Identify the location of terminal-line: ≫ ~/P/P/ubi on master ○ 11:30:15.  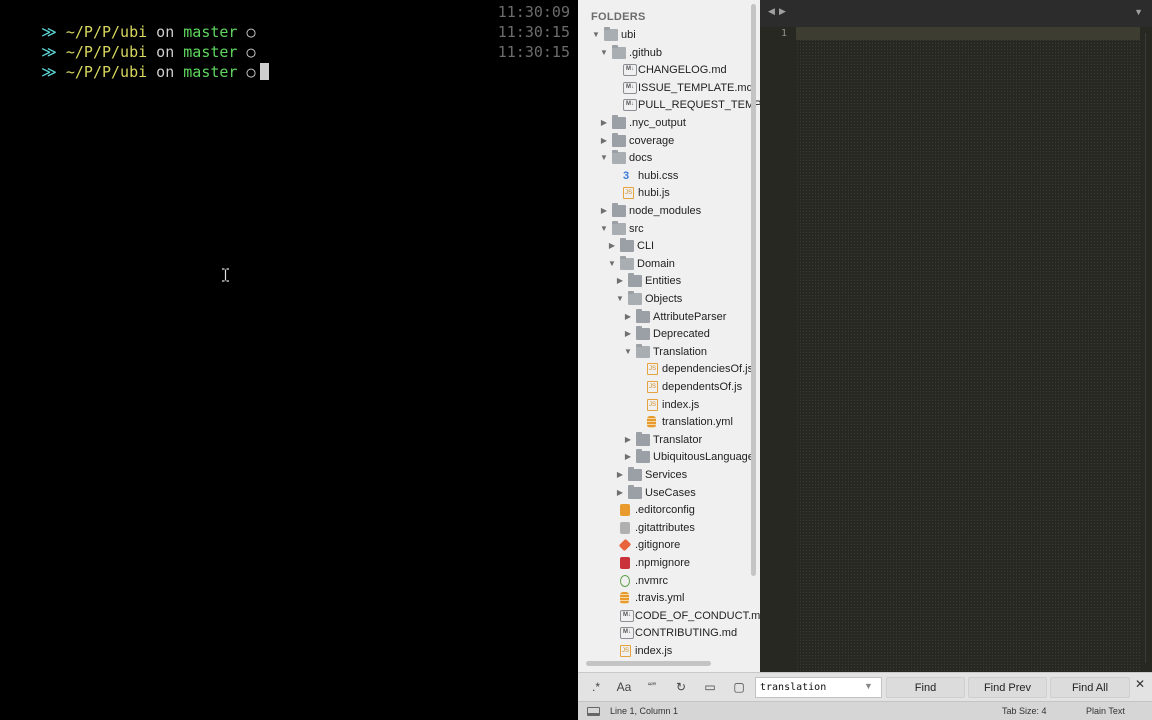
(287, 61).